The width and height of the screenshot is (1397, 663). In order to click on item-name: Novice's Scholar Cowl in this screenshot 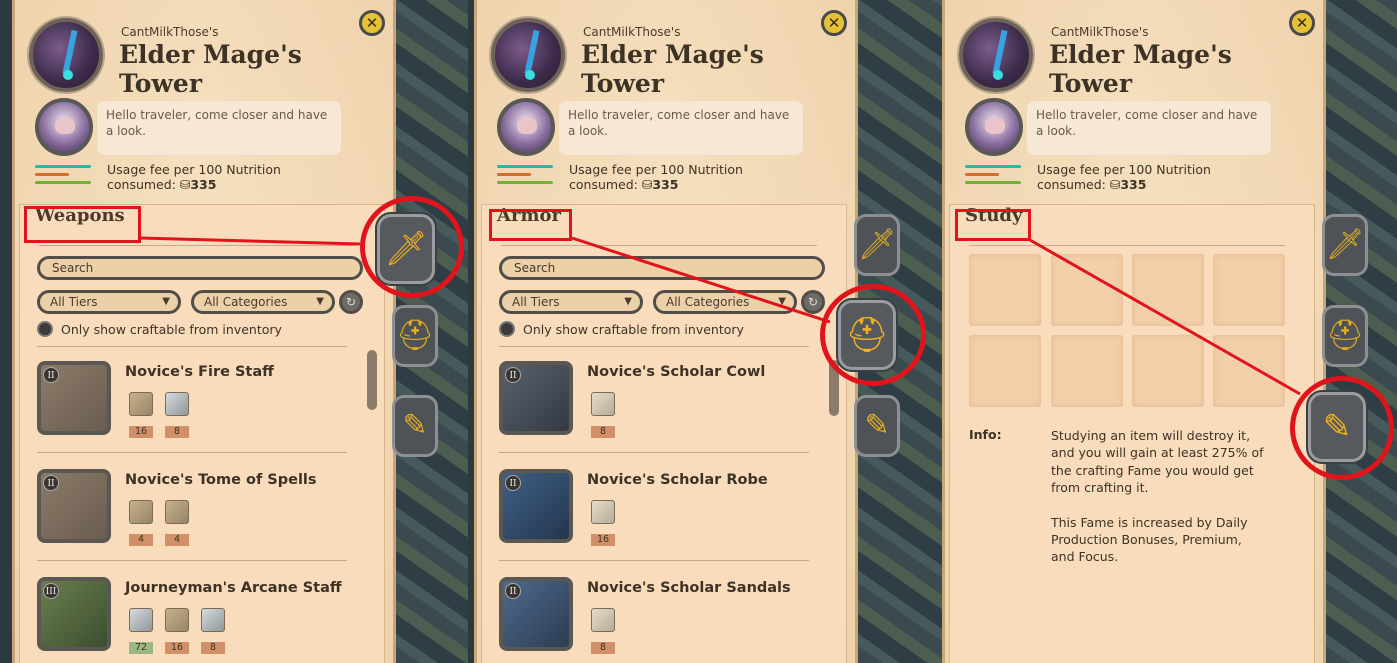, I will do `click(676, 372)`.